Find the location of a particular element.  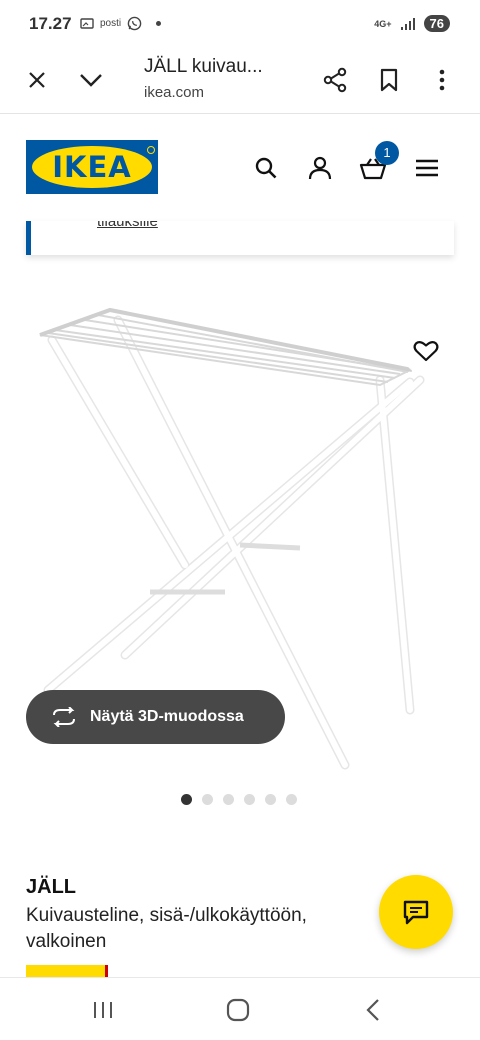

notice-card: tilauksille is located at coordinates (240, 238).